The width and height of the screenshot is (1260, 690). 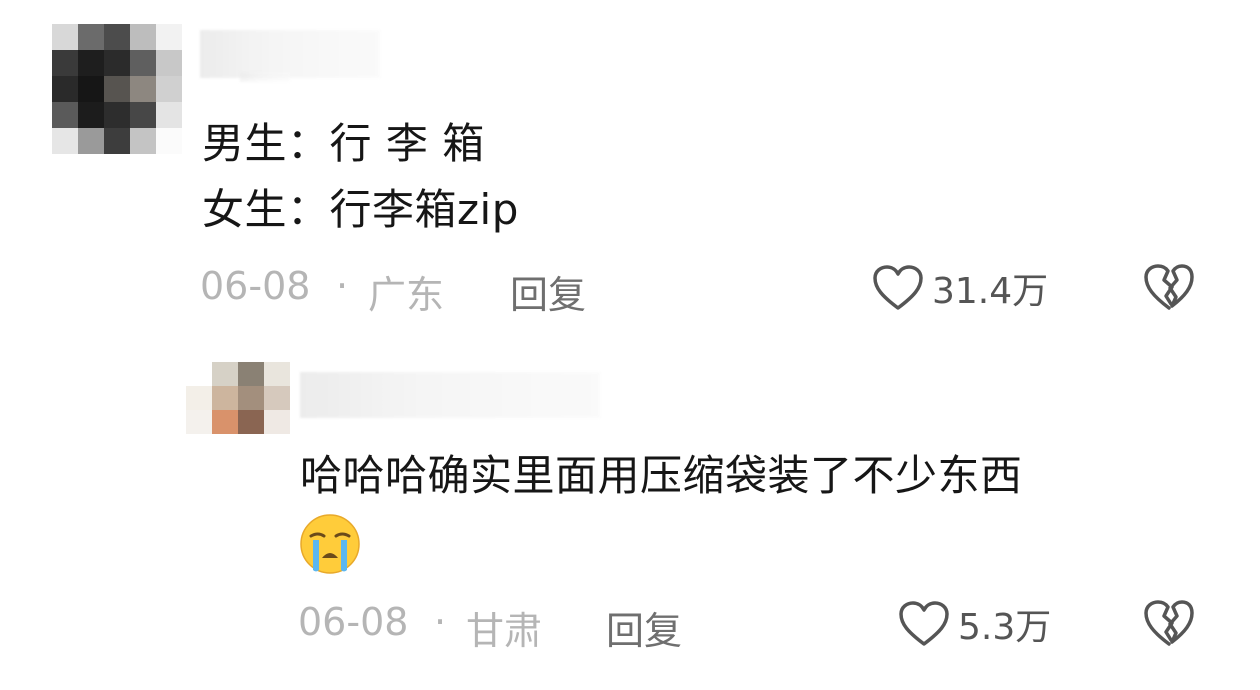 I want to click on like-button: 31.4万, so click(x=960, y=288).